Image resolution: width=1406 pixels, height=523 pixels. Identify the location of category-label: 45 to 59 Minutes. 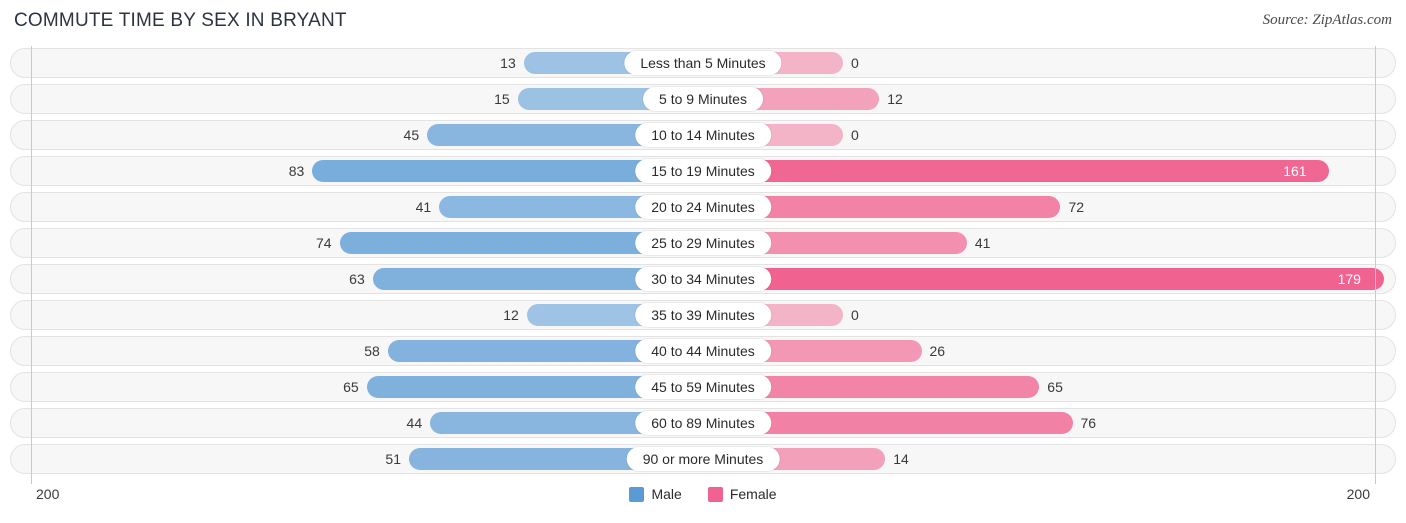
(703, 387).